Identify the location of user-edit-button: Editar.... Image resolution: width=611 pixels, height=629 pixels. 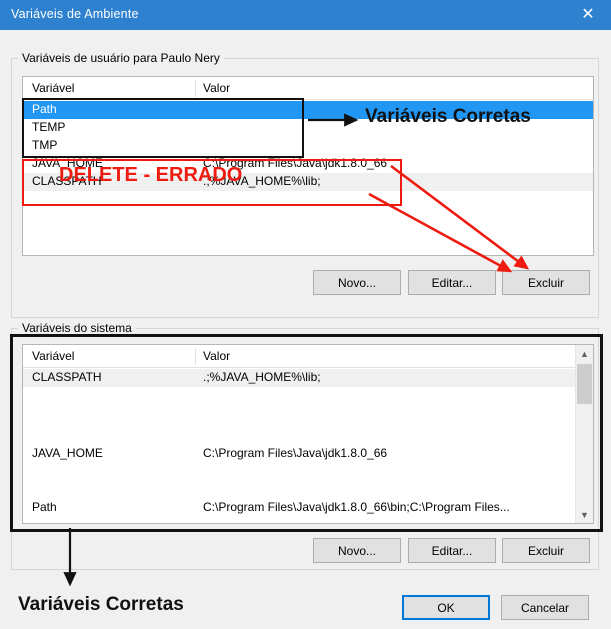
(452, 282).